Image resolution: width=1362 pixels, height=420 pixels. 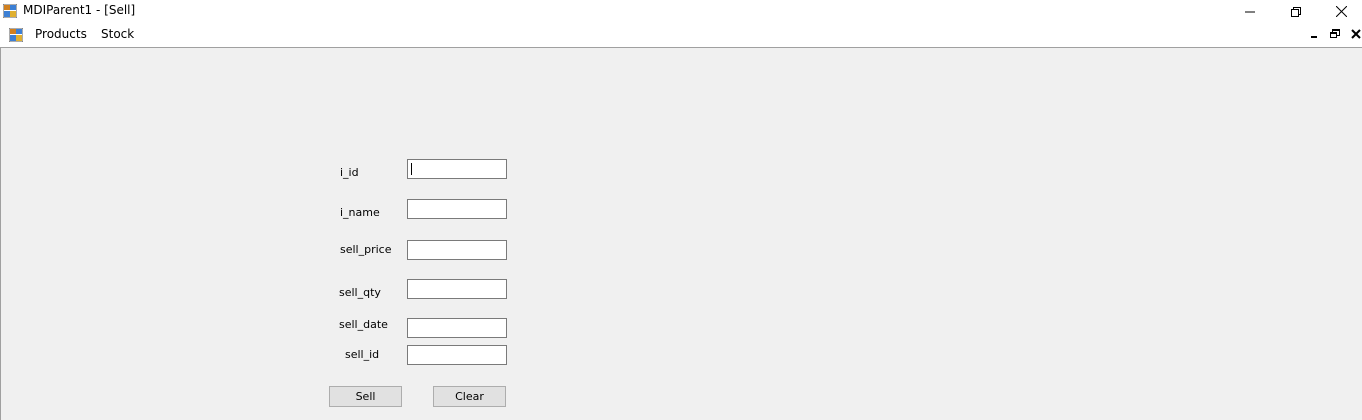 I want to click on sell-id-label: sell_id, so click(x=362, y=354).